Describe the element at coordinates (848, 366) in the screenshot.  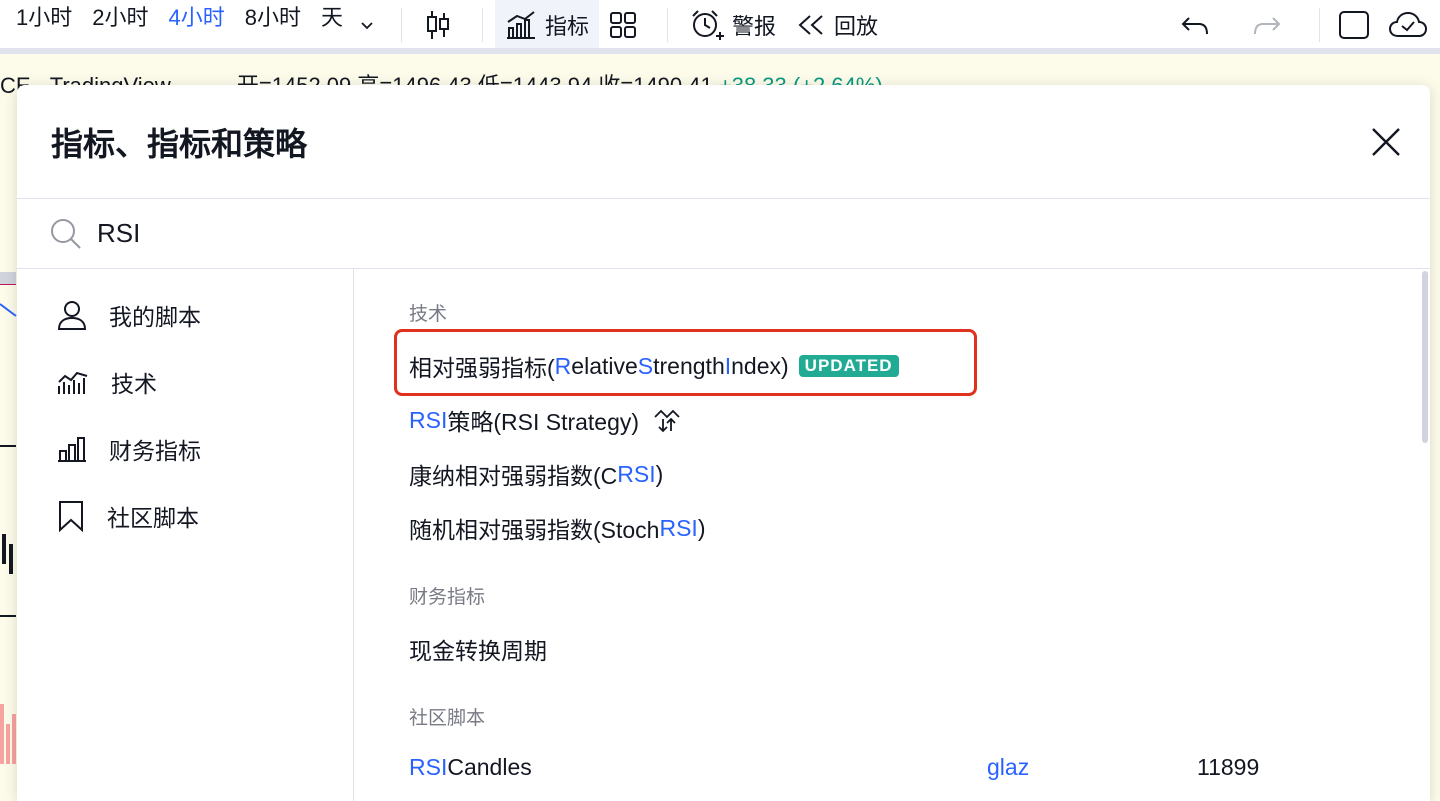
I see `updated-badge: UPDATED` at that location.